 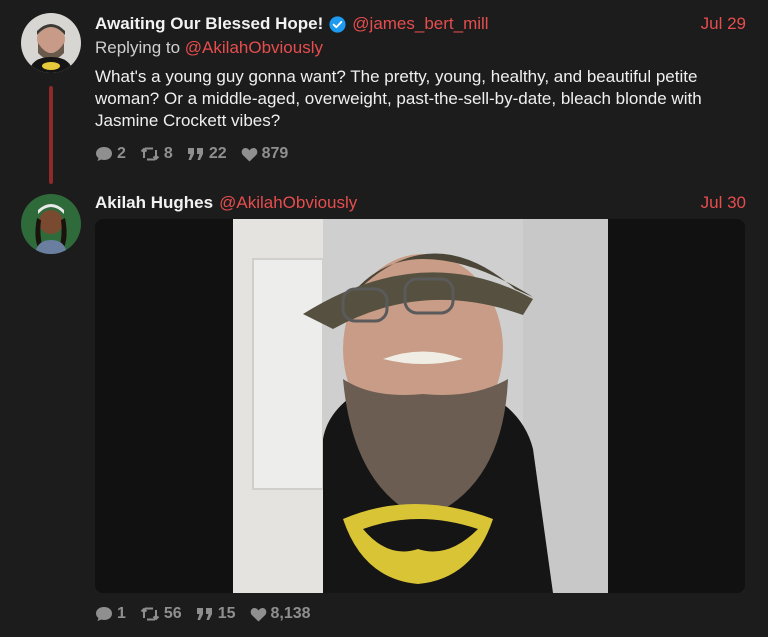 I want to click on reply-count: 1, so click(x=121, y=613).